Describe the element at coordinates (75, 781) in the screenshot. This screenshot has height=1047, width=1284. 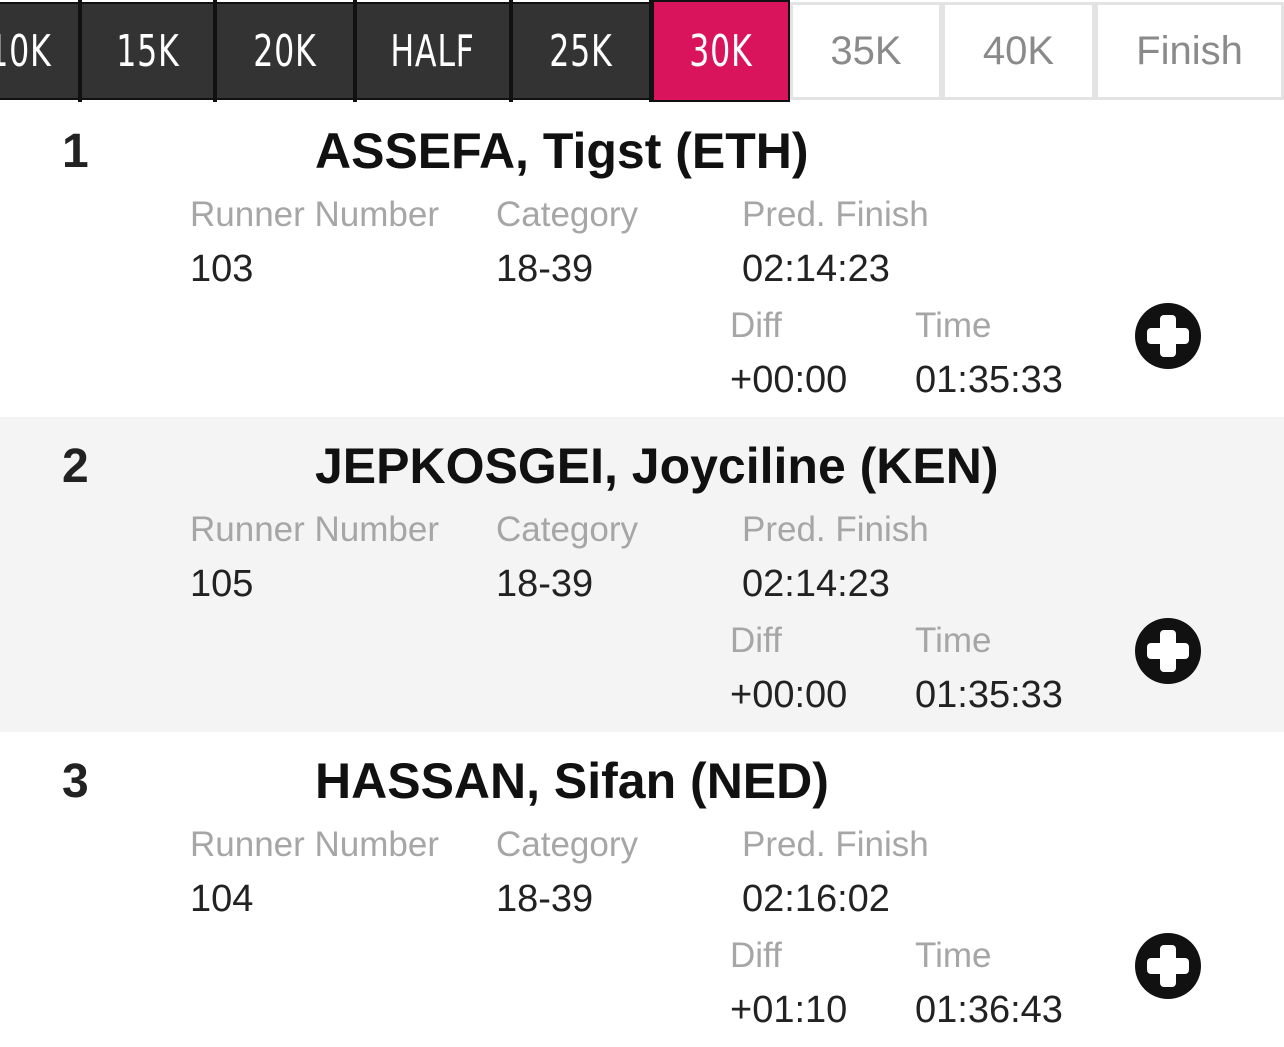
I see `rank: 3` at that location.